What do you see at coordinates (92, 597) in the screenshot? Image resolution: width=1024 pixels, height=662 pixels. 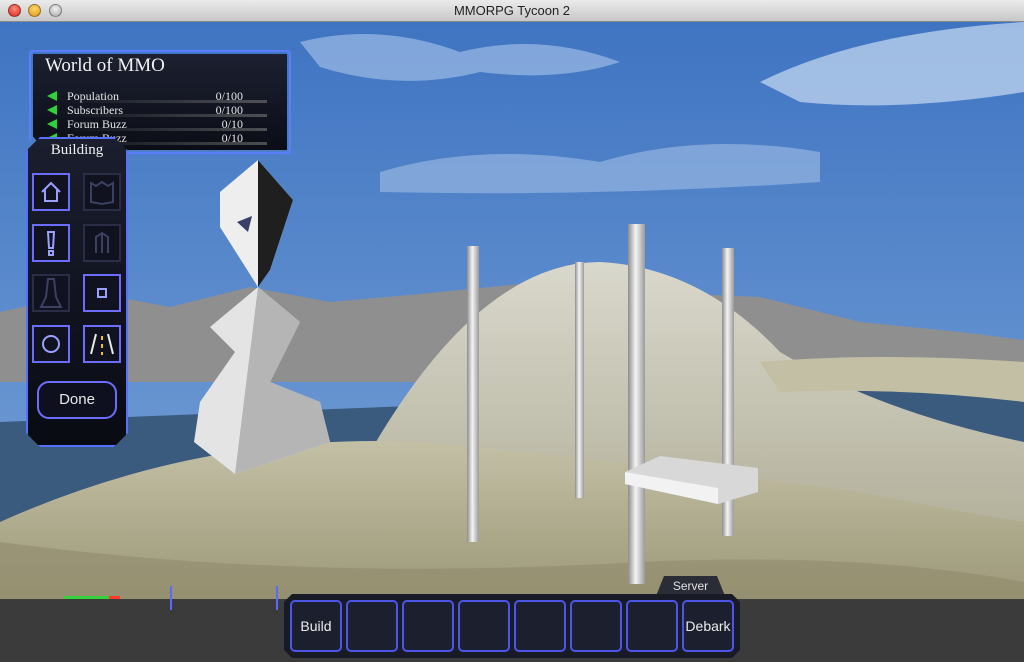 I see `health-bar` at bounding box center [92, 597].